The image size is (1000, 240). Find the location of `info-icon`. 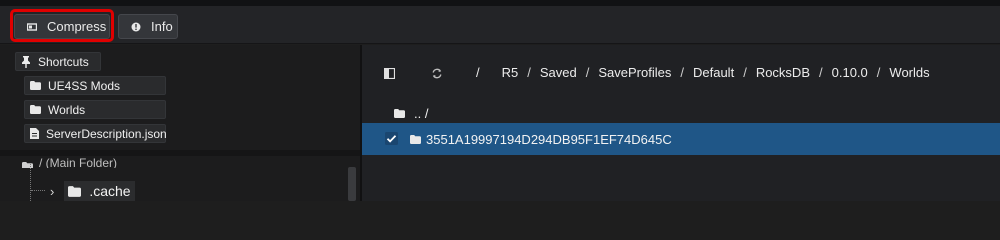

info-icon is located at coordinates (136, 26).